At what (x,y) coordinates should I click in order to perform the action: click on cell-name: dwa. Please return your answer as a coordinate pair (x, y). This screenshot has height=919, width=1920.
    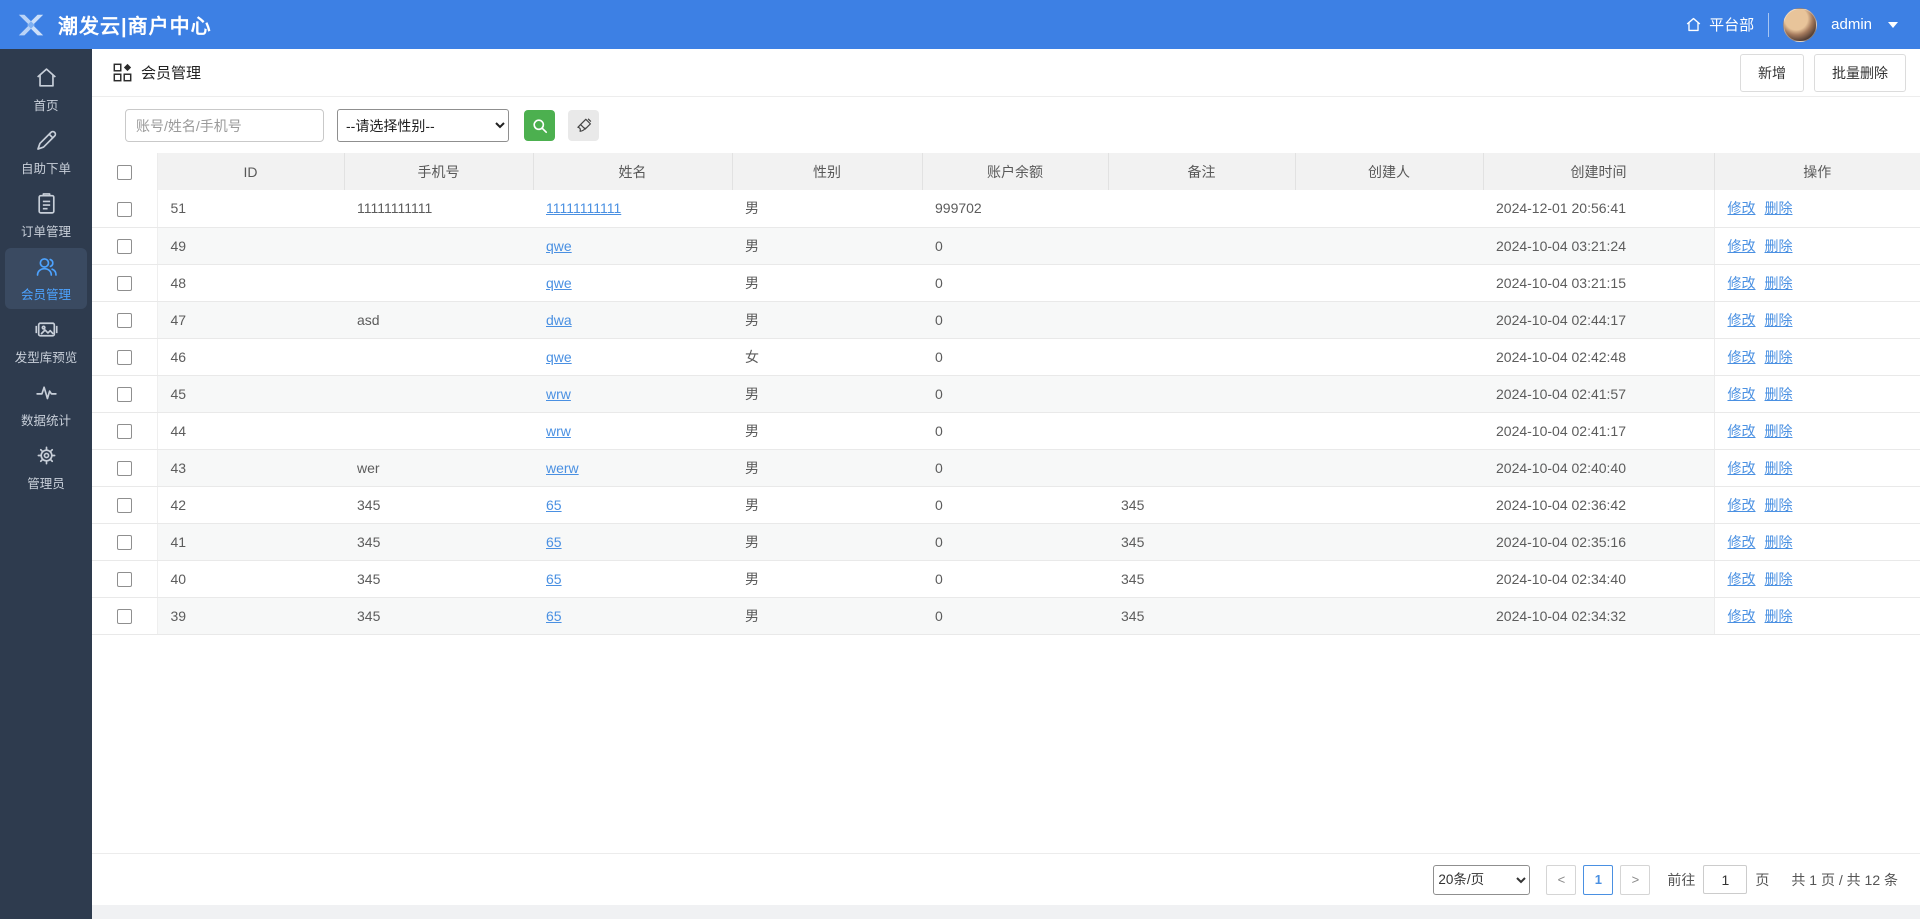
    Looking at the image, I should click on (632, 320).